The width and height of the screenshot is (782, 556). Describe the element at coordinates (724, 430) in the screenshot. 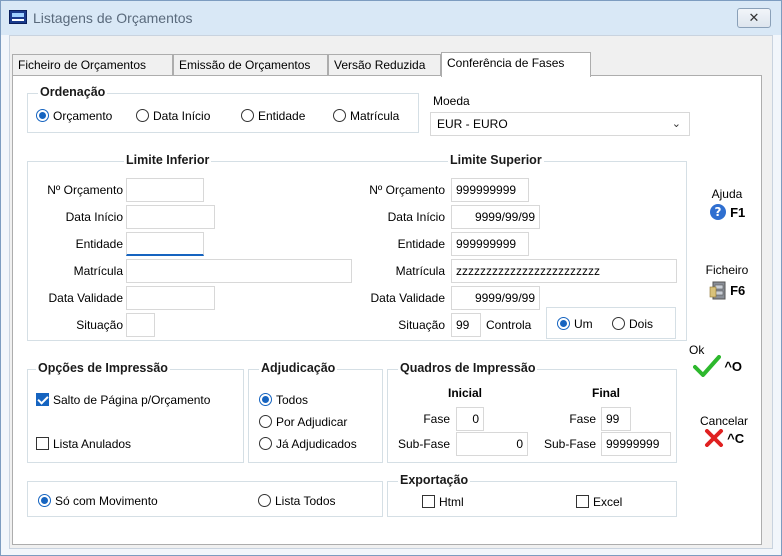

I see `cancelar-button: Cancelar ^C` at that location.